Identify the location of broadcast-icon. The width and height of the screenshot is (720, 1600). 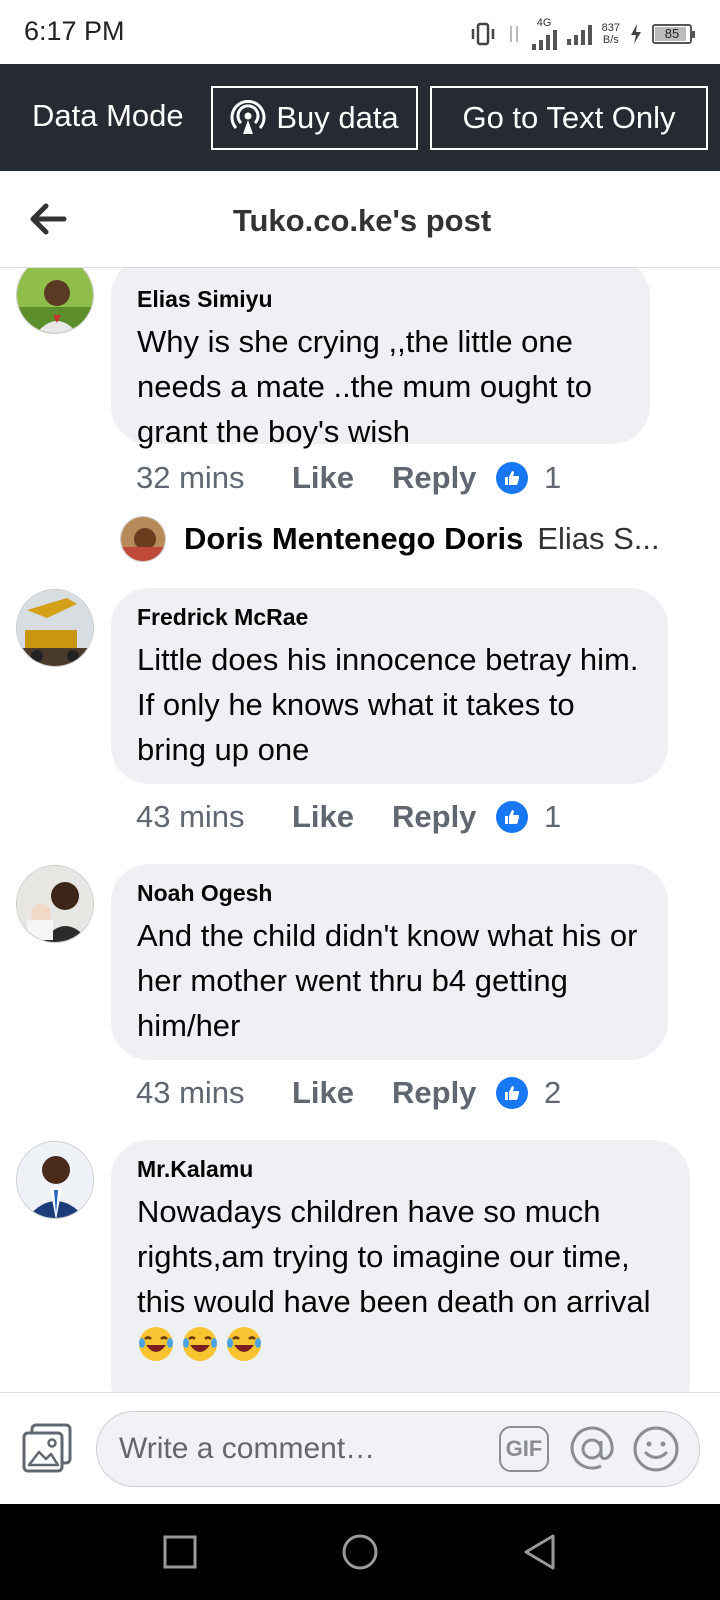
(248, 117).